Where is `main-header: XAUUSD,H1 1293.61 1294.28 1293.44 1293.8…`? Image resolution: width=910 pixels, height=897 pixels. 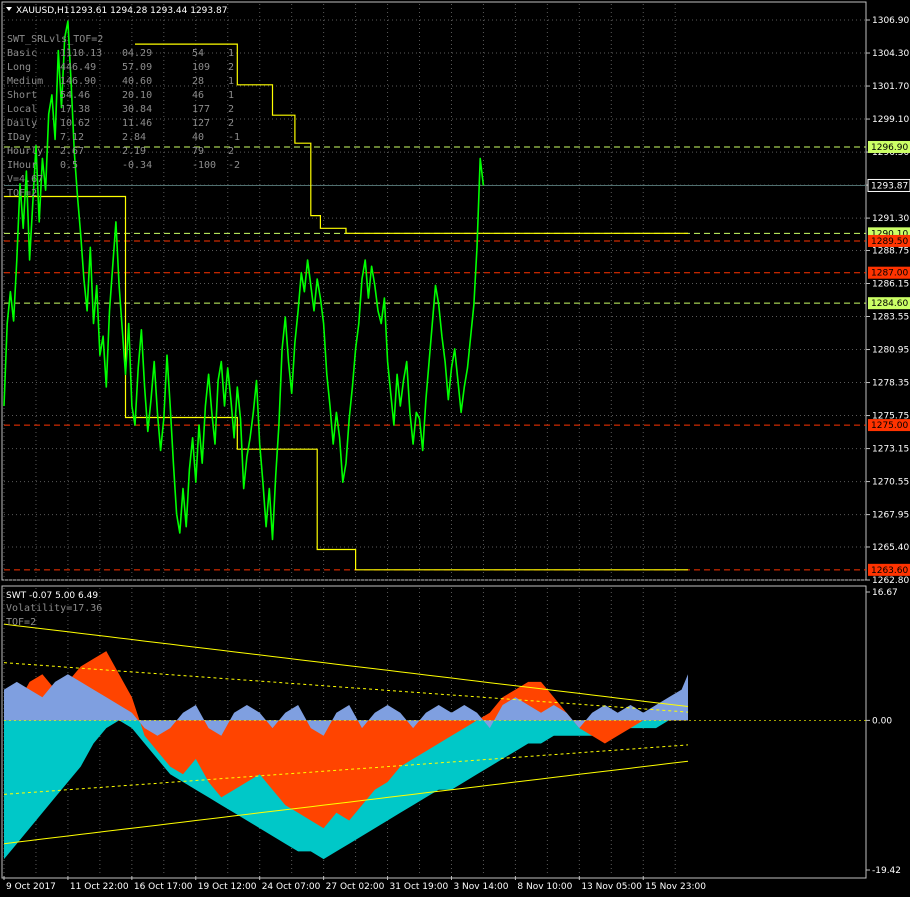
main-header: XAUUSD,H1 1293.61 1294.28 1293.44 1293.8… is located at coordinates (116, 11).